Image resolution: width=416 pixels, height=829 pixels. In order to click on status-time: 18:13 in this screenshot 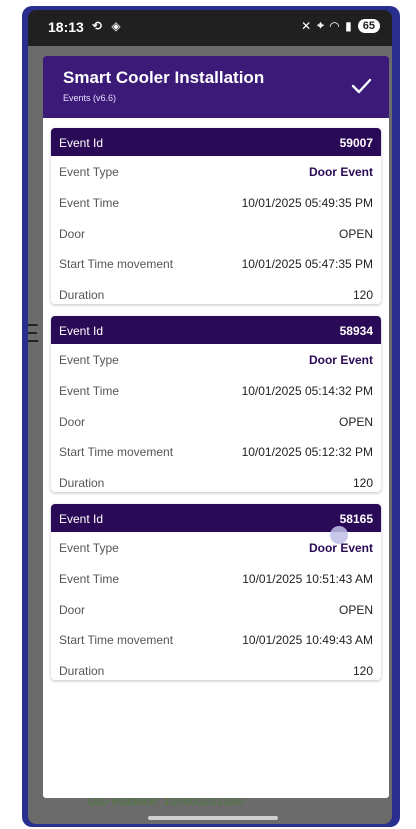, I will do `click(66, 27)`.